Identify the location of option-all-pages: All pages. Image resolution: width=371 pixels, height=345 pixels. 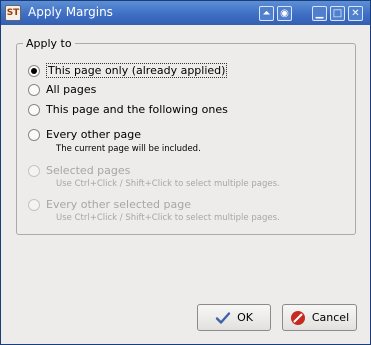
(62, 89).